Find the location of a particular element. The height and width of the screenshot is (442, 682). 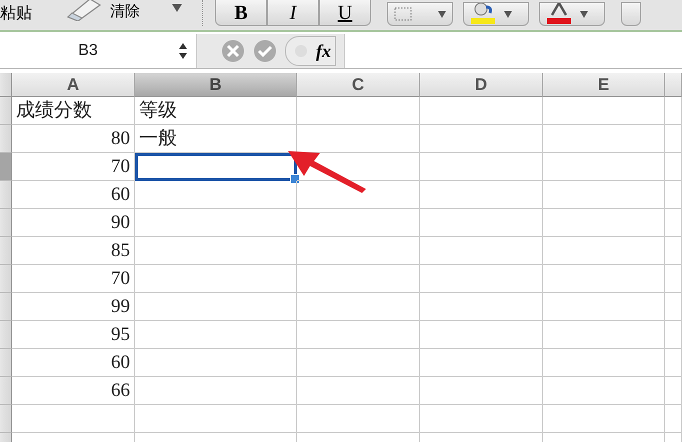

eraser-icon is located at coordinates (83, 10).